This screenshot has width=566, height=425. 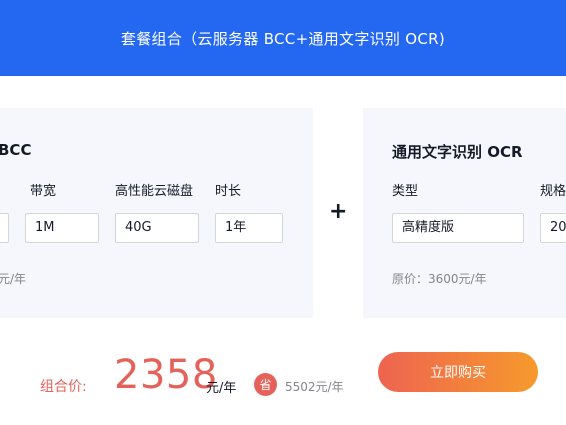 I want to click on bcc-card-title: BCC, so click(x=16, y=150).